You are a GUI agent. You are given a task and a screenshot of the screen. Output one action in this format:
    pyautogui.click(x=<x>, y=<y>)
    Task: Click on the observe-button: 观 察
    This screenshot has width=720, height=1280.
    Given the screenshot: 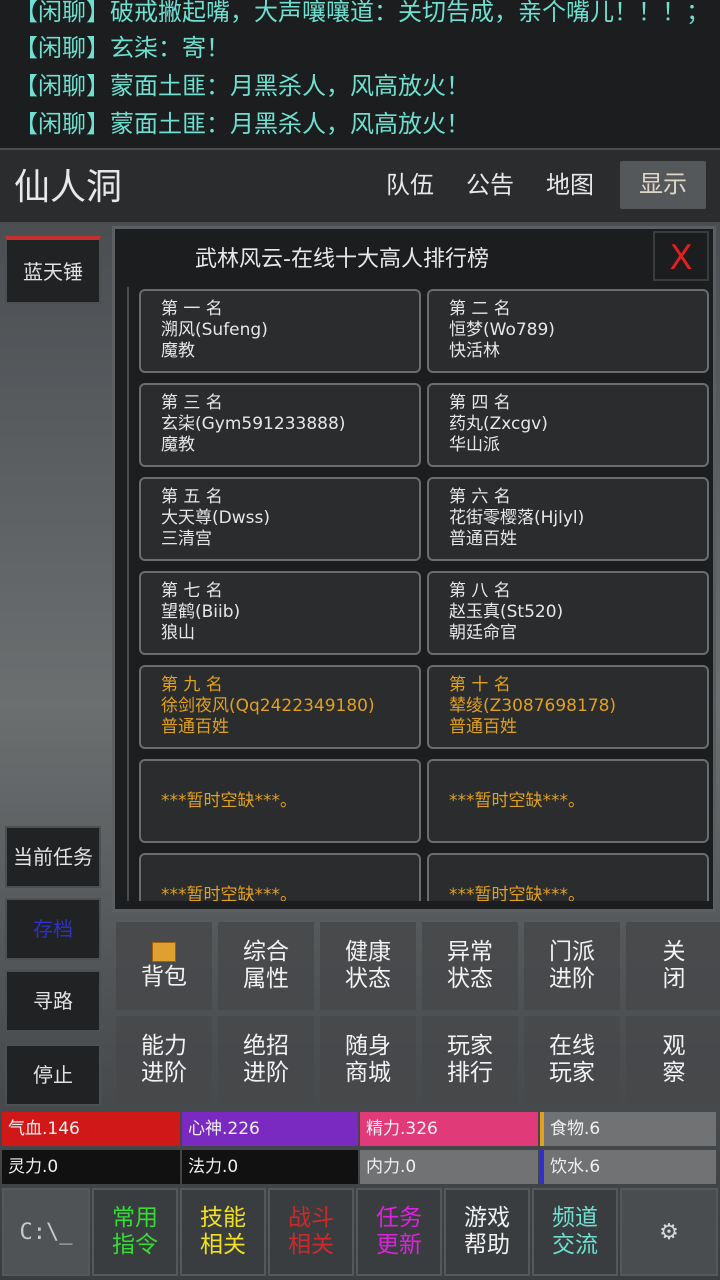 What is the action you would take?
    pyautogui.click(x=673, y=1060)
    